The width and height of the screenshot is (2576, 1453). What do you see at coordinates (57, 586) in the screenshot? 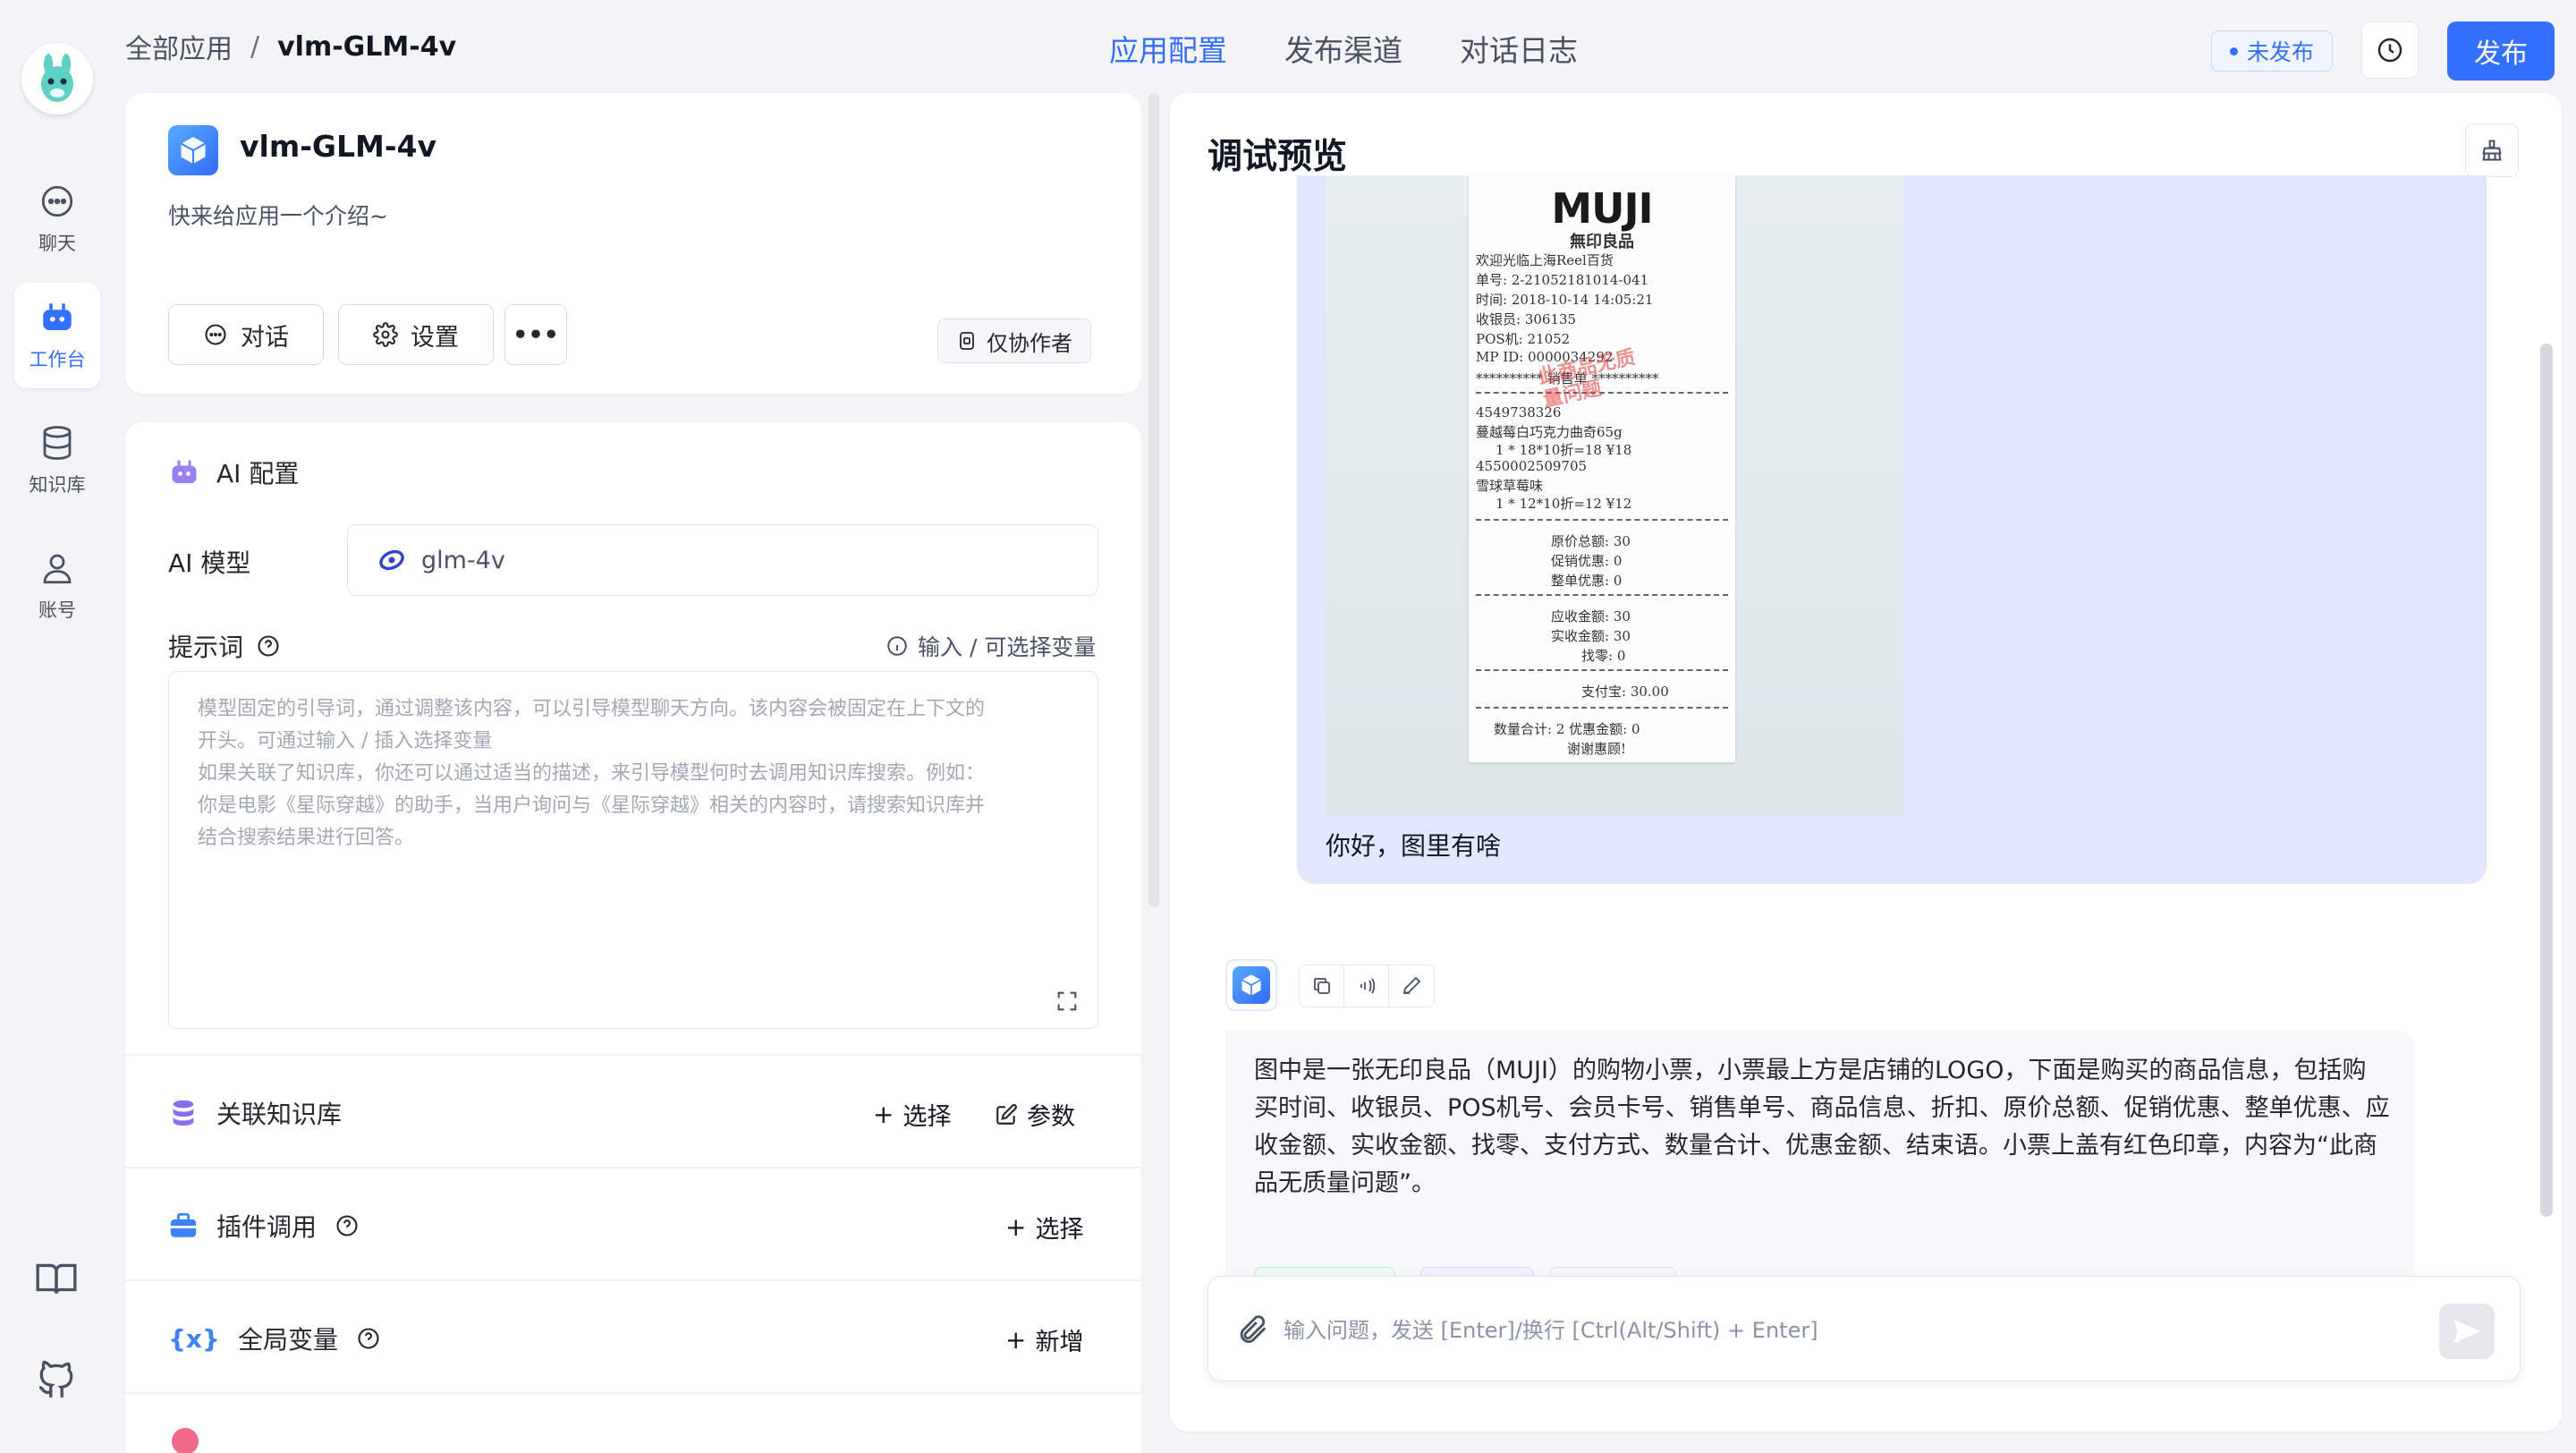
I see `nav-account: 账号` at bounding box center [57, 586].